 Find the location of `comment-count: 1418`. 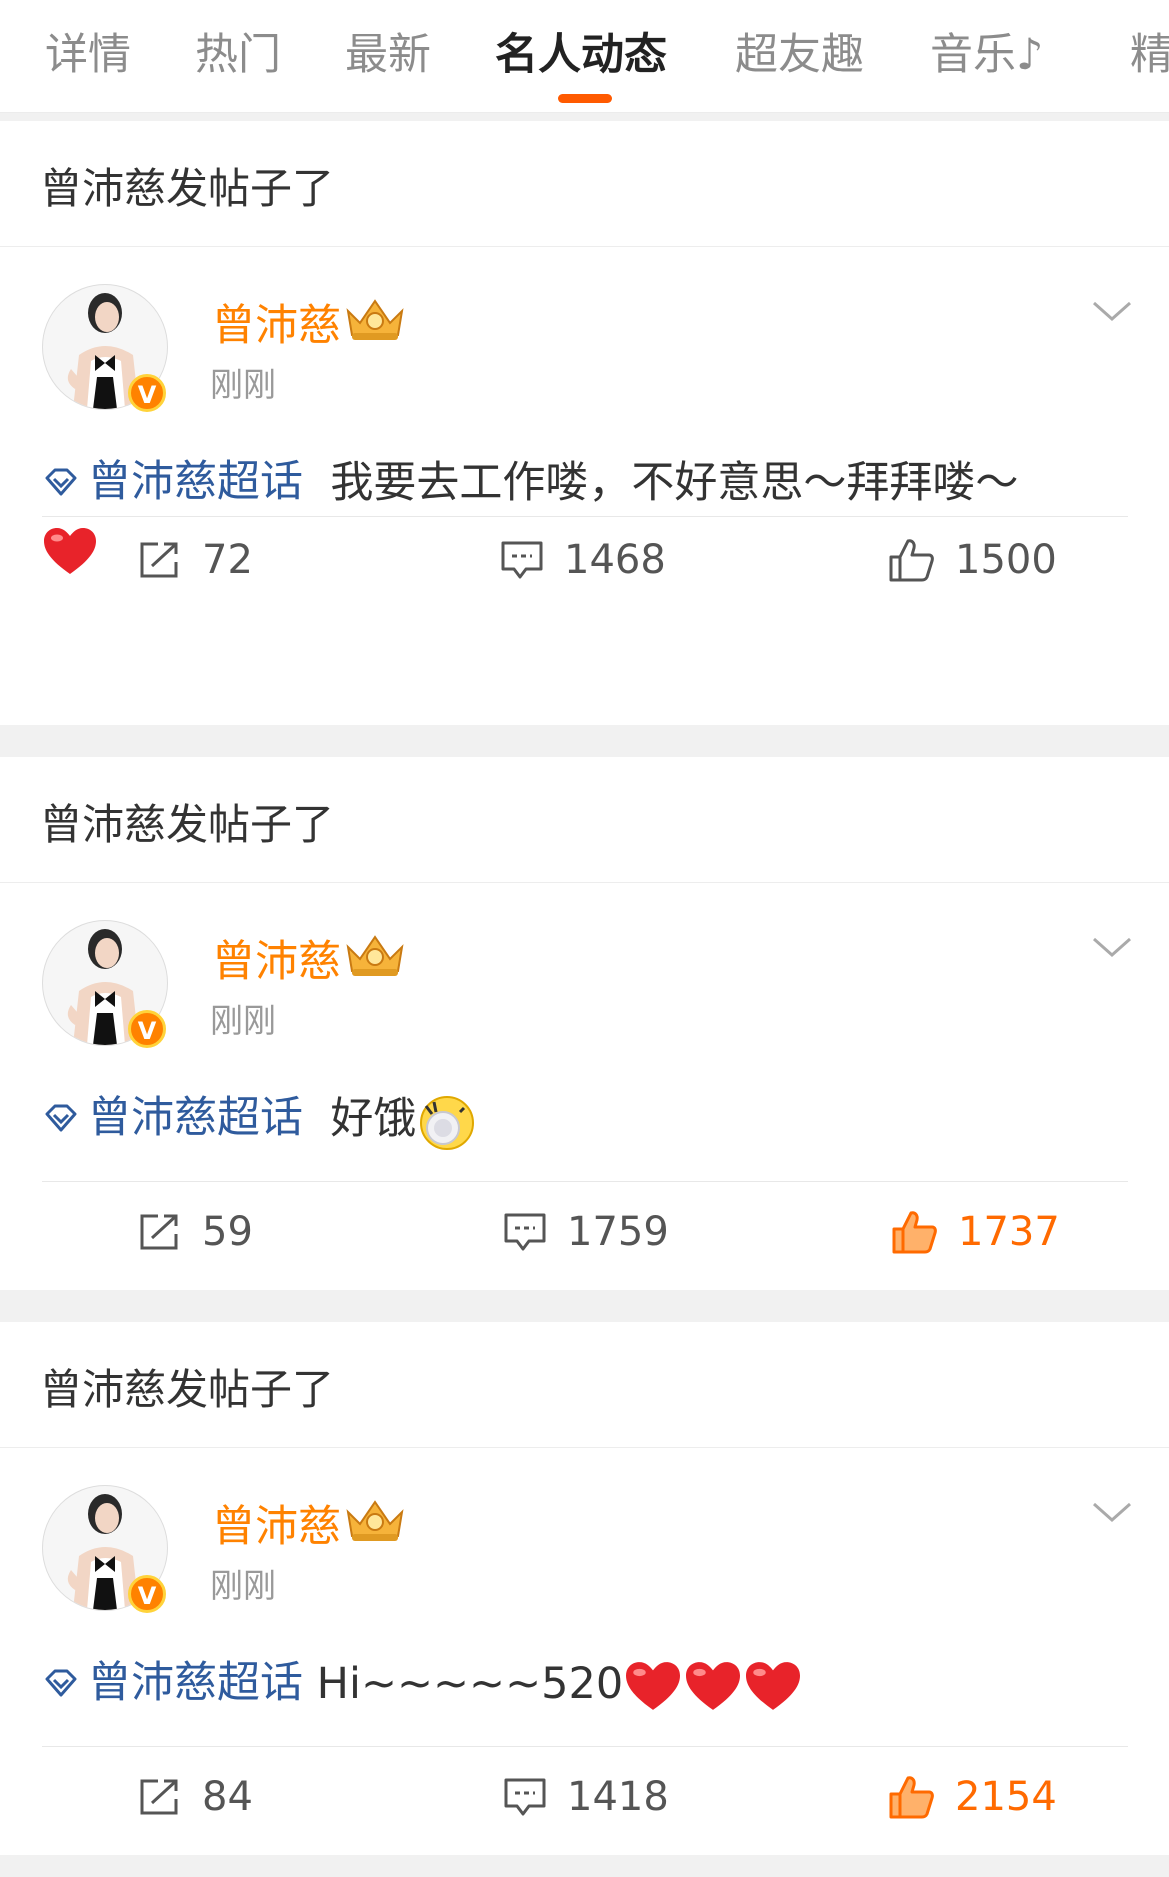

comment-count: 1418 is located at coordinates (618, 1797).